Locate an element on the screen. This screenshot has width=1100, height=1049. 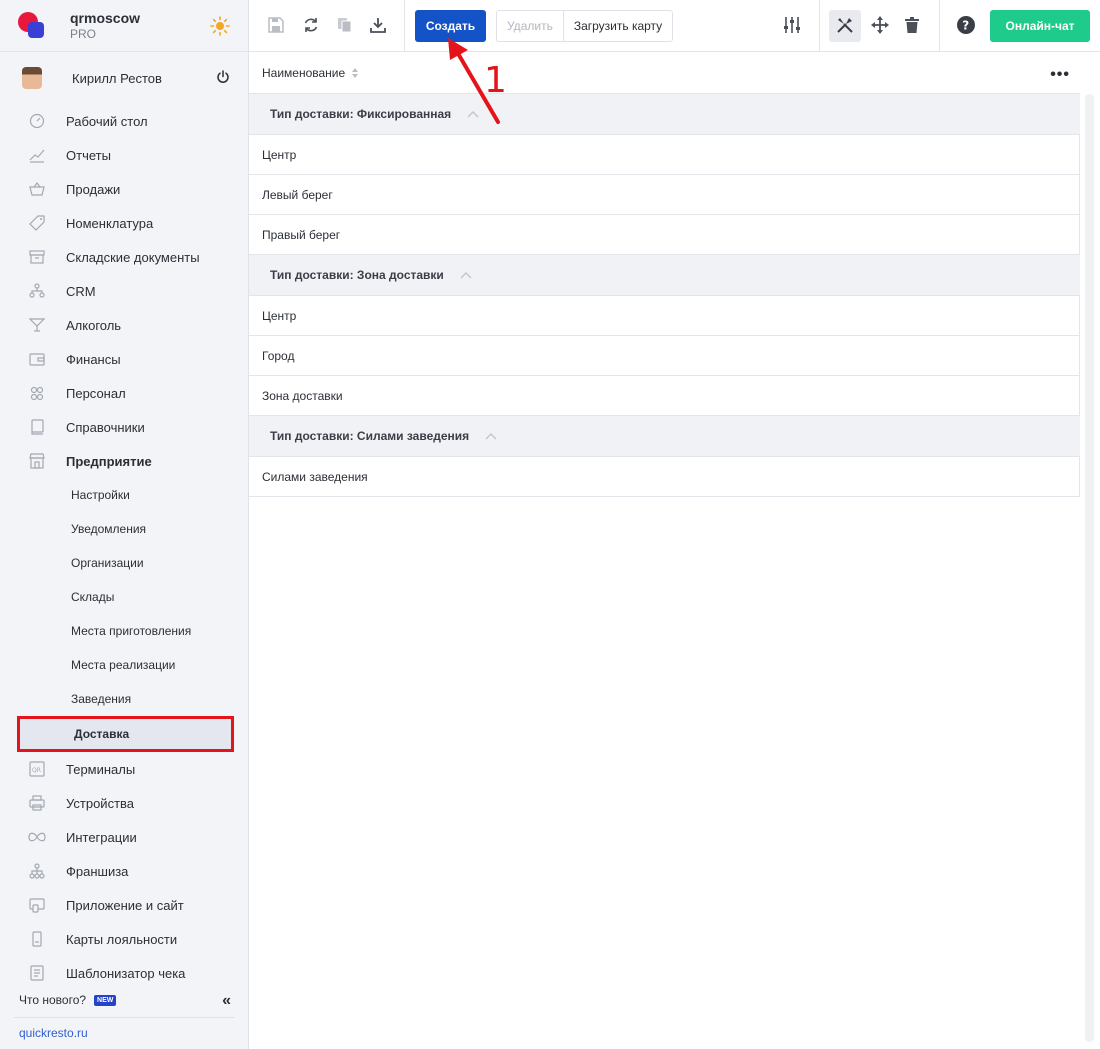
more-options-icon: ••• is located at coordinates (1060, 75).